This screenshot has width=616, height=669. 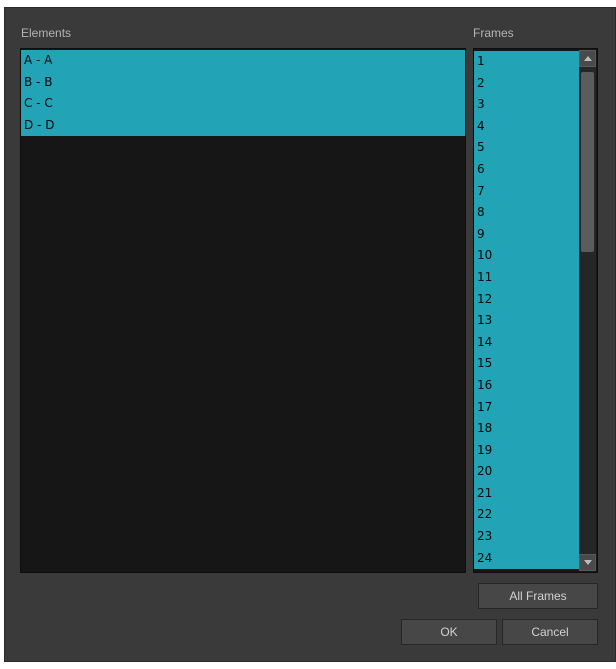 I want to click on cancel-button: Cancel, so click(x=550, y=632).